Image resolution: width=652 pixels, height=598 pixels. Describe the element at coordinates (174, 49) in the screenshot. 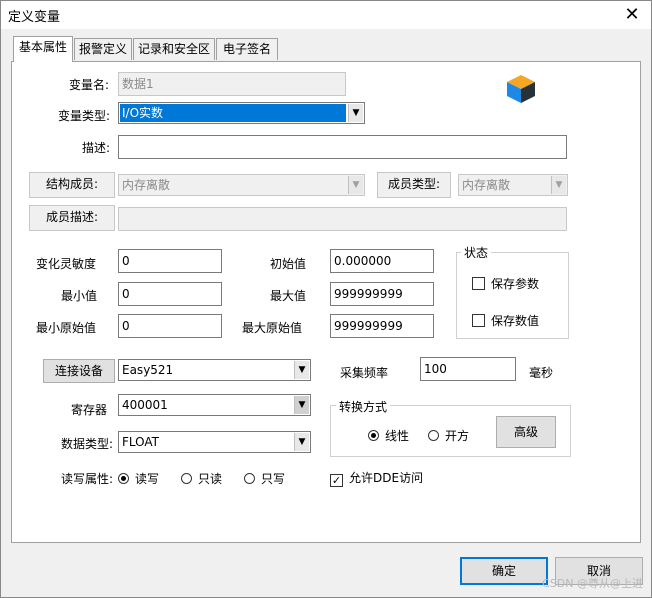

I see `tab-record-security: 记录和安全区` at that location.